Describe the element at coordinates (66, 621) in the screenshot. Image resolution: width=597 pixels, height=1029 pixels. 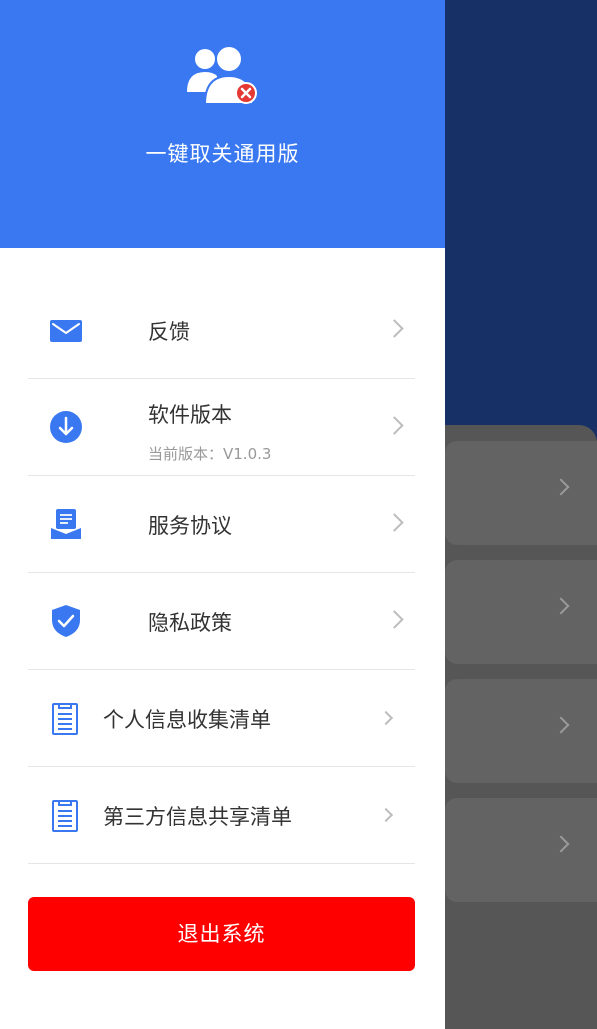
I see `shield-check-icon` at that location.